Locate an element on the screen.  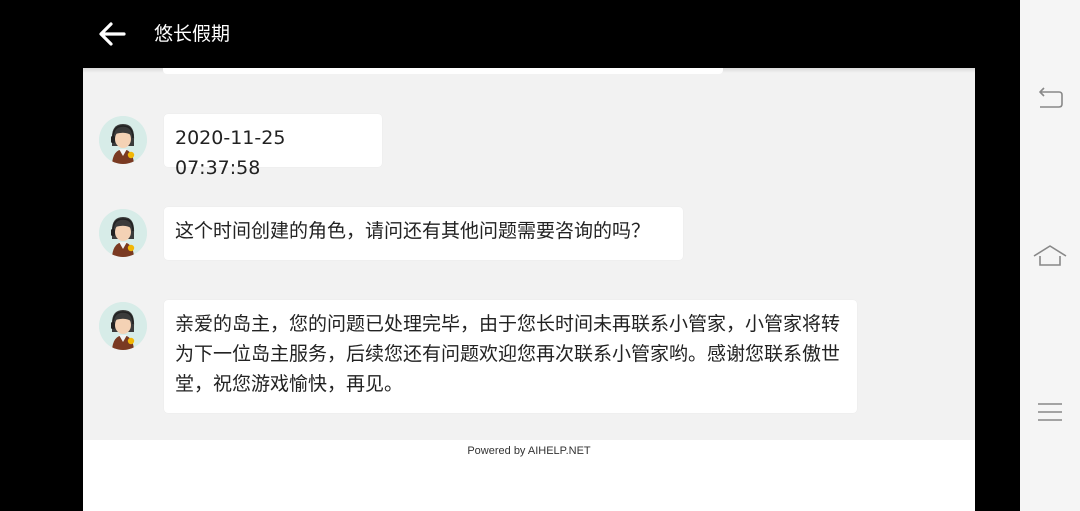
back-arrow-icon is located at coordinates (112, 34).